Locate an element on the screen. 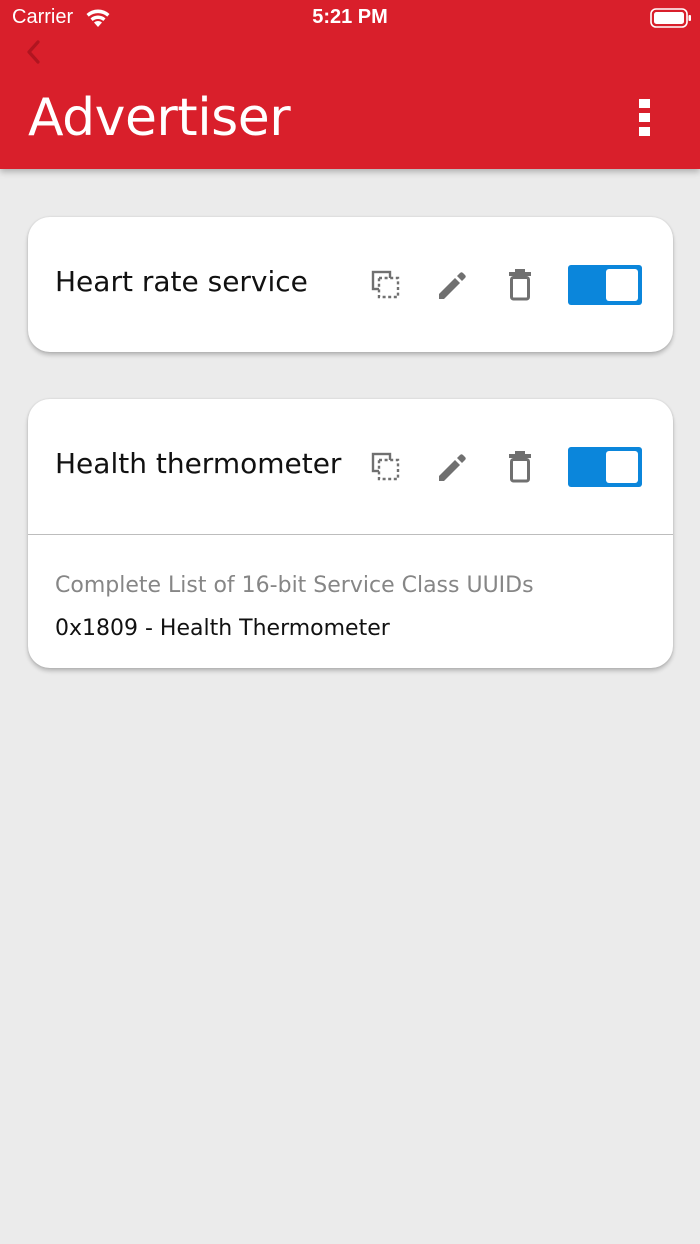 The width and height of the screenshot is (700, 1244). back-chevron-icon is located at coordinates (35, 52).